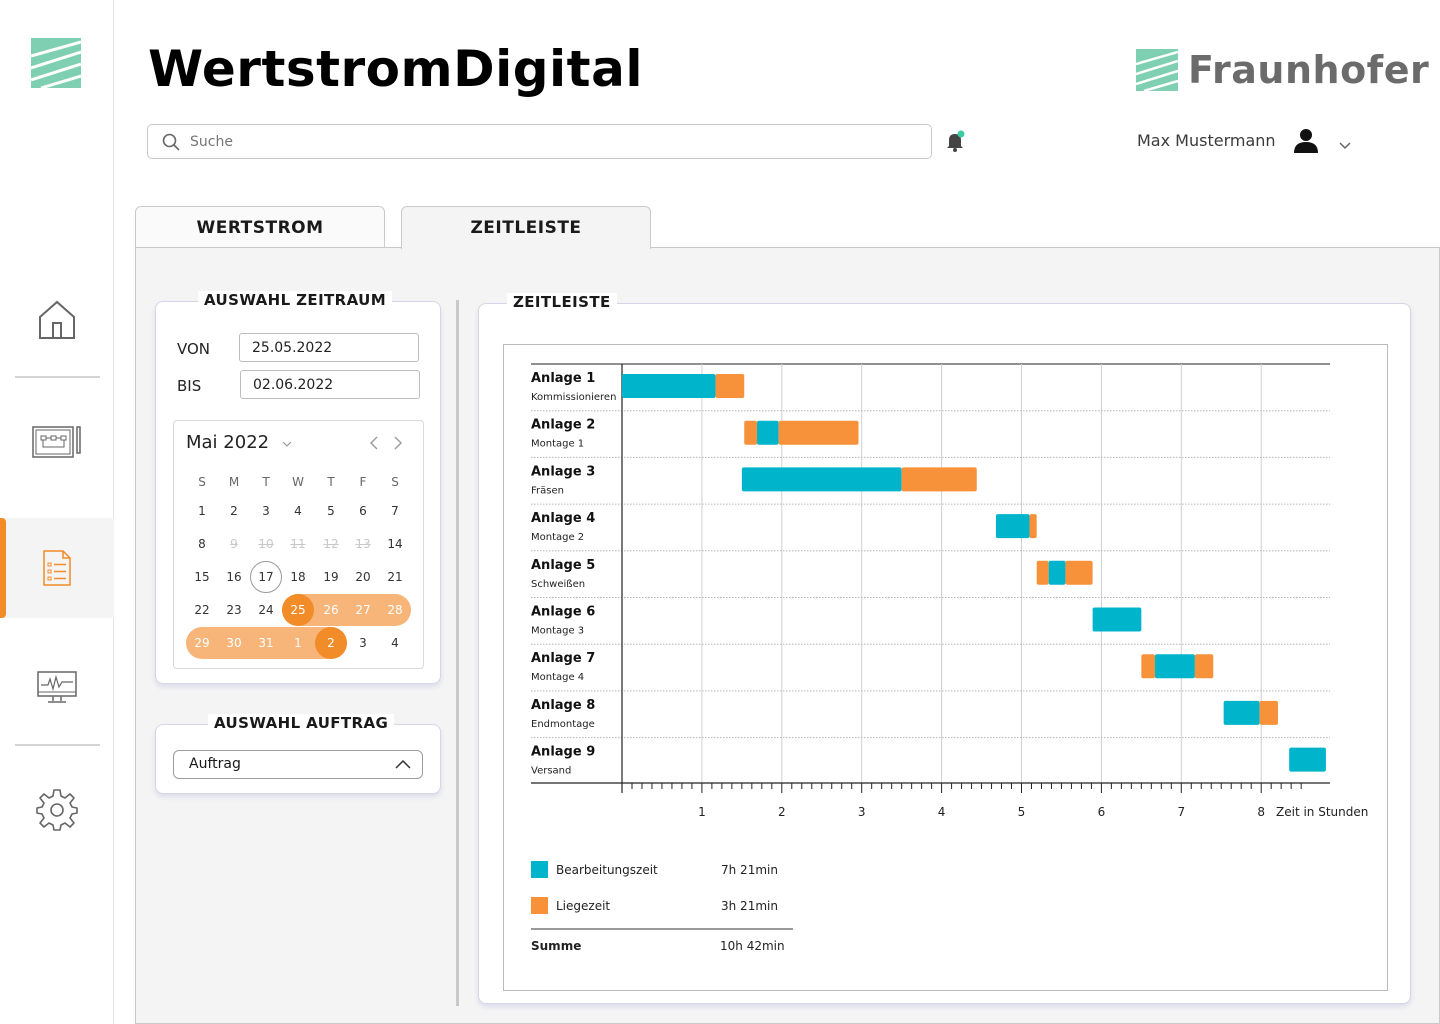 This screenshot has height=1024, width=1440. Describe the element at coordinates (563, 471) in the screenshot. I see `row-label: Anlage 3` at that location.